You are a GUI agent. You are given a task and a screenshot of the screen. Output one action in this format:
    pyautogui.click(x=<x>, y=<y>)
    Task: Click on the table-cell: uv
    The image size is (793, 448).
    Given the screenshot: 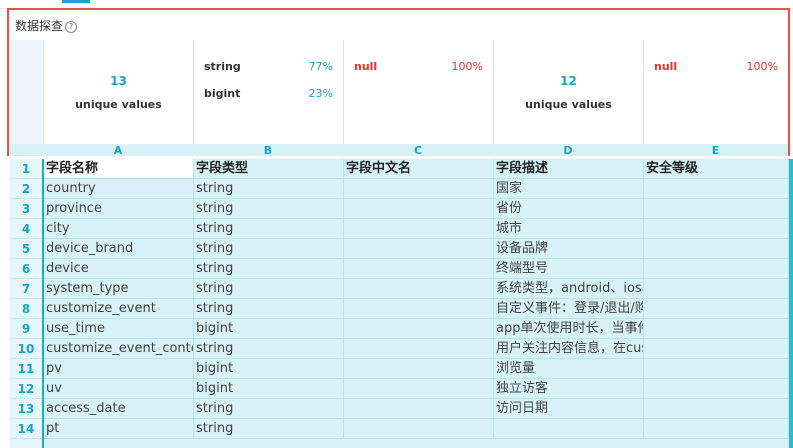 What is the action you would take?
    pyautogui.click(x=119, y=389)
    